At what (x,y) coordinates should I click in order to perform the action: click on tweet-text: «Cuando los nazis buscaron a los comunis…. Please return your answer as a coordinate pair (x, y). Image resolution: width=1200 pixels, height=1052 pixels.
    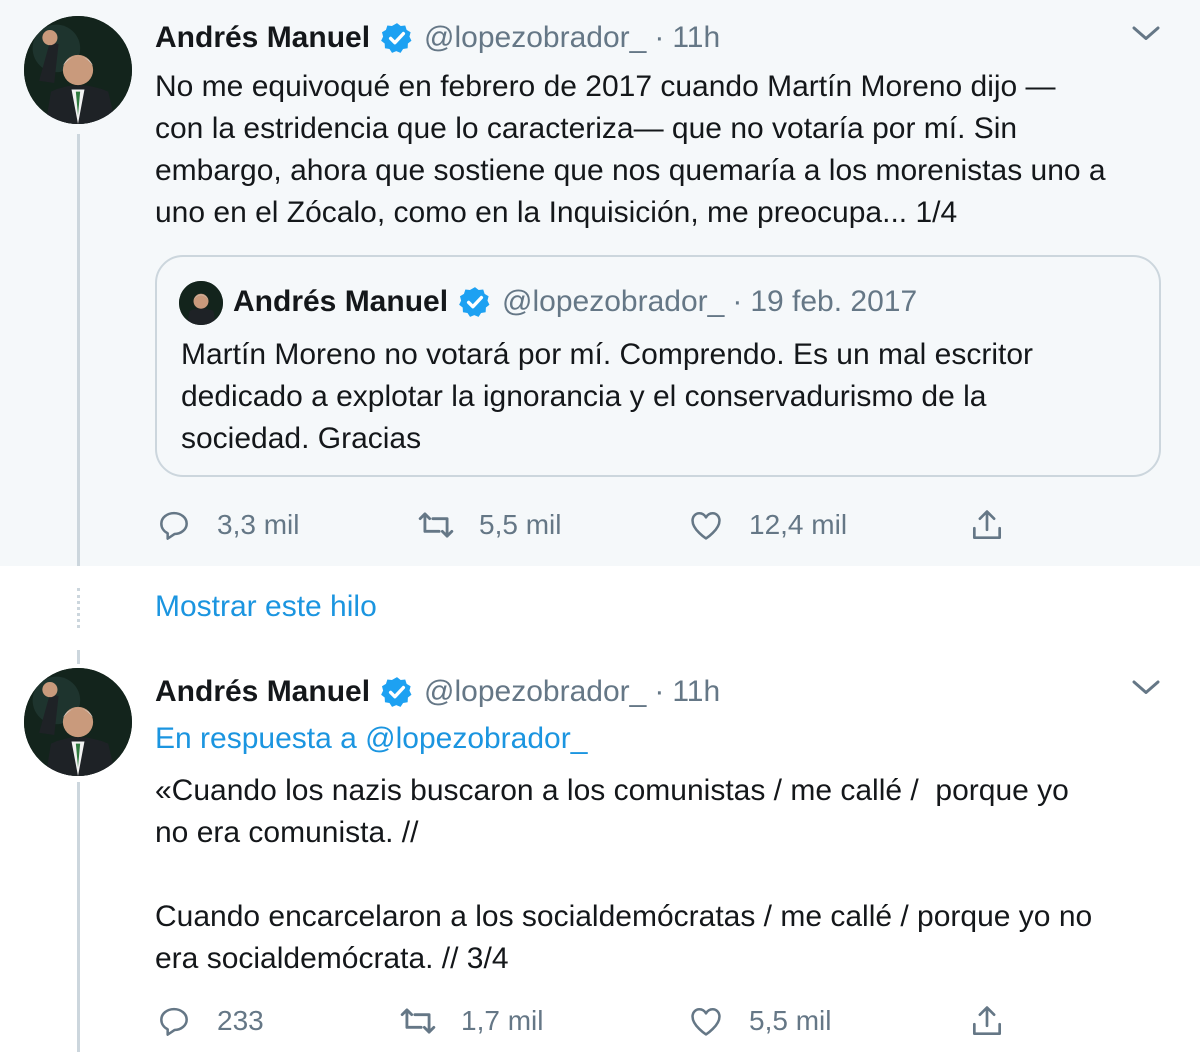
    Looking at the image, I should click on (624, 874).